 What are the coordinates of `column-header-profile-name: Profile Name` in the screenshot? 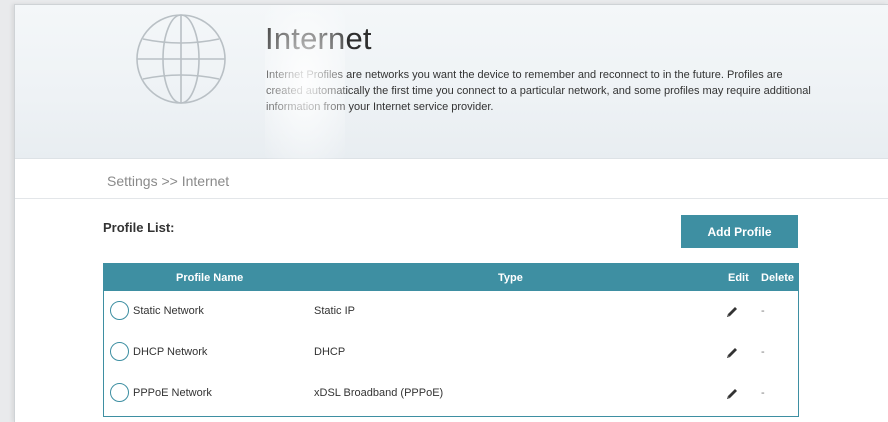 It's located at (210, 278).